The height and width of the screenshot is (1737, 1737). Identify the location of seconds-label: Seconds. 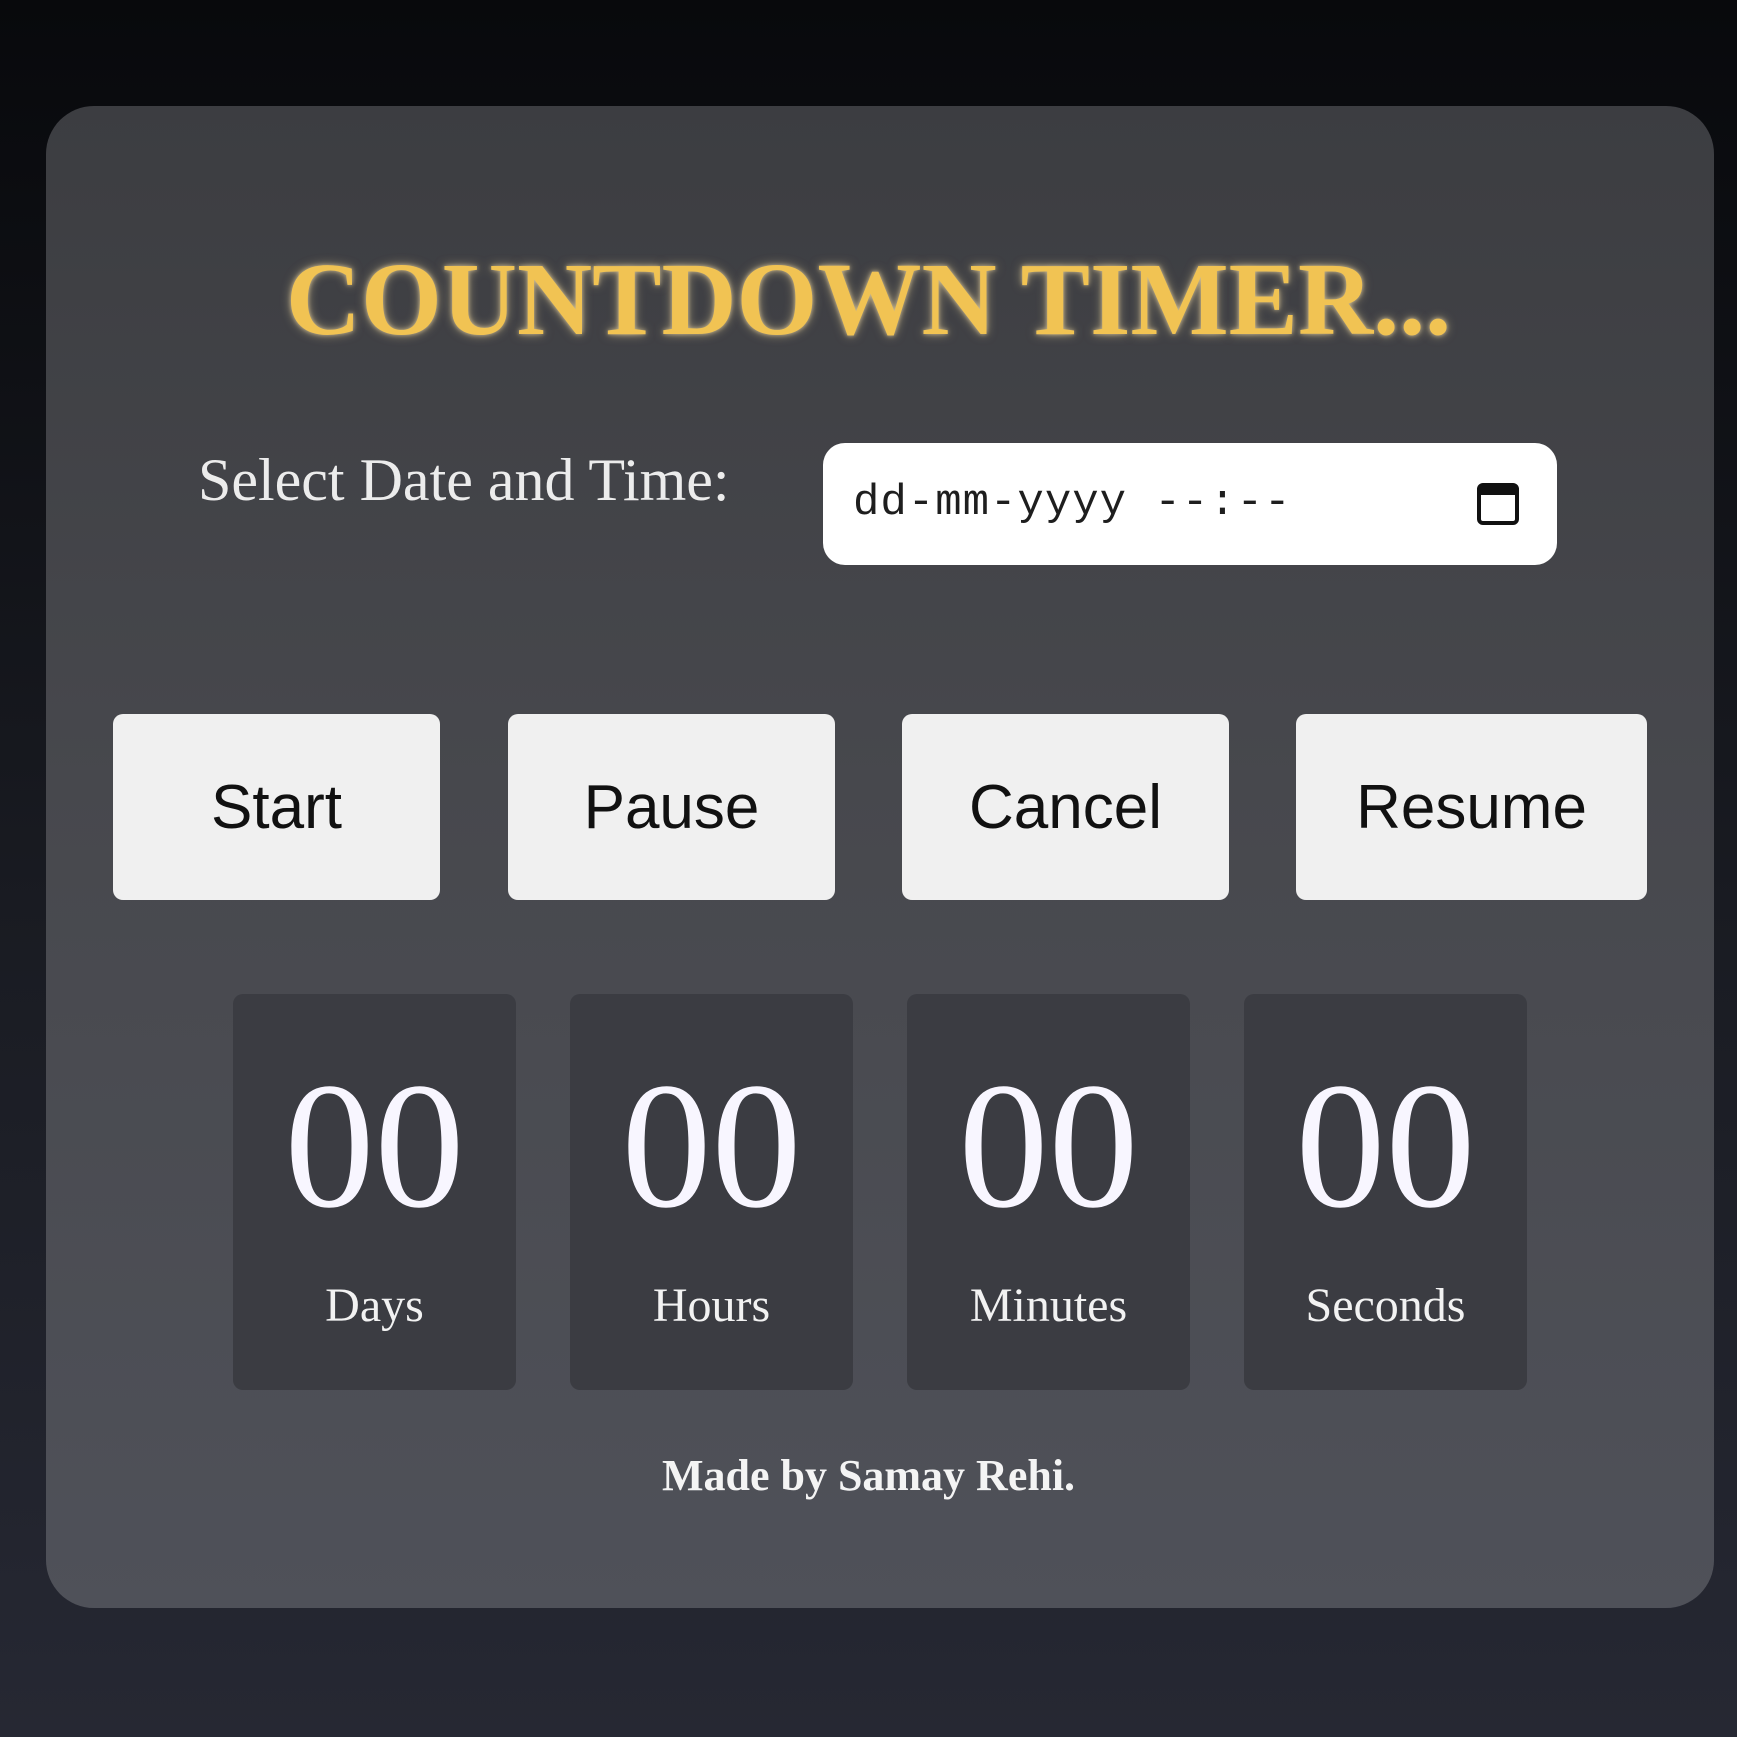
(1385, 1305).